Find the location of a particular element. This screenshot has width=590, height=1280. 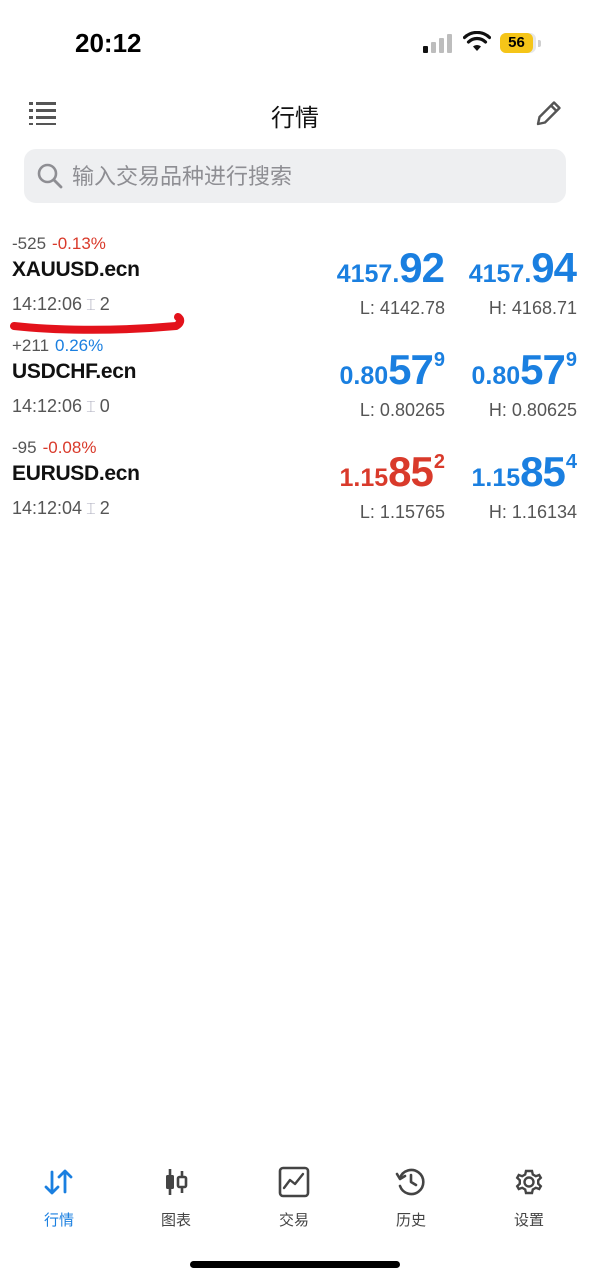

ask-price-prefix: 4157. is located at coordinates (500, 274).